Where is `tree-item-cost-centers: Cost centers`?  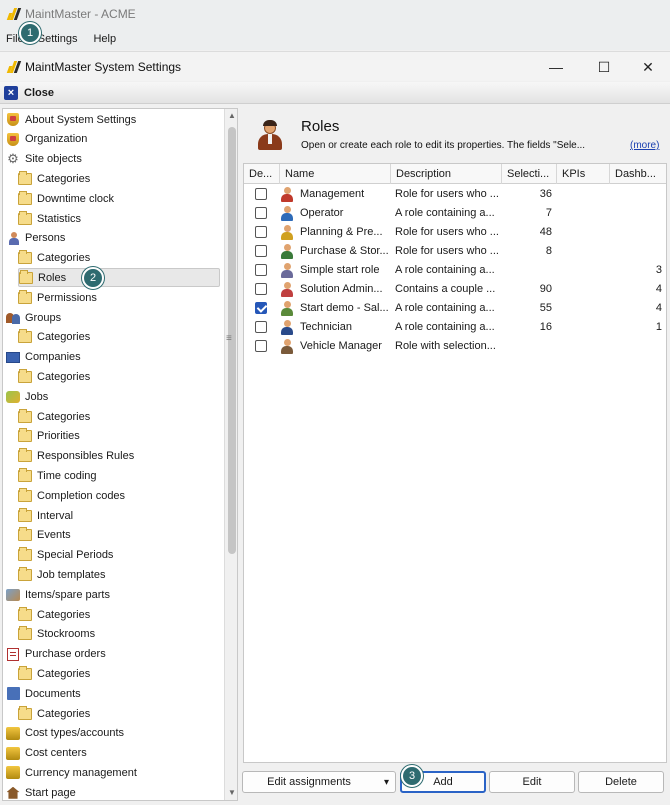
tree-item-cost-centers: Cost centers is located at coordinates (46, 753).